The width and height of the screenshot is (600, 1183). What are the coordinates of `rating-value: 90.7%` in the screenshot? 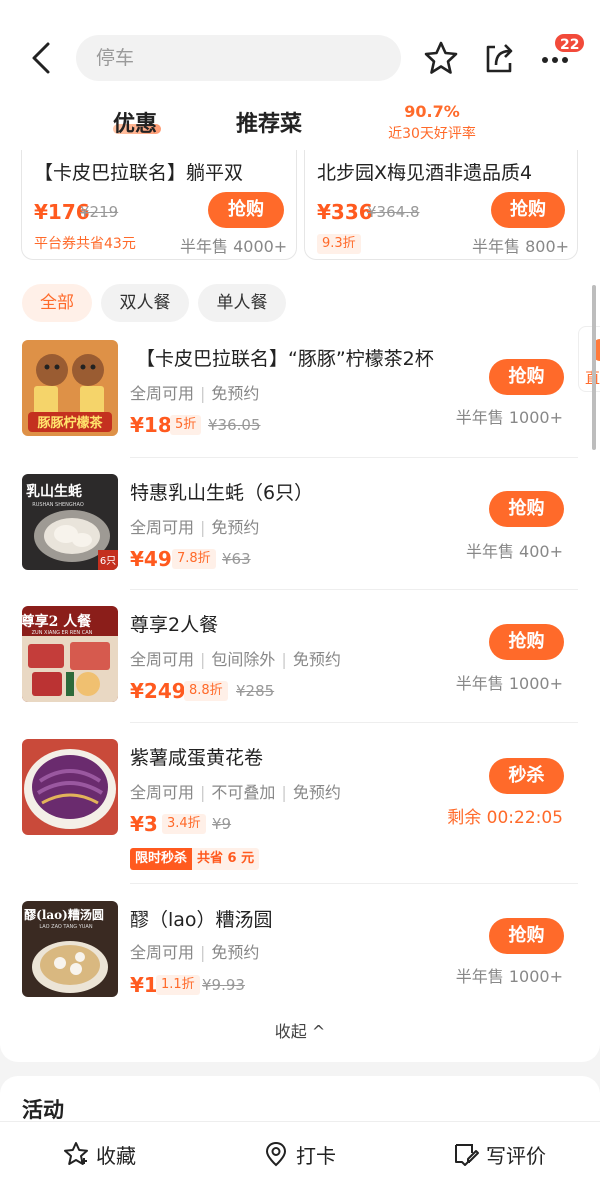 It's located at (432, 111).